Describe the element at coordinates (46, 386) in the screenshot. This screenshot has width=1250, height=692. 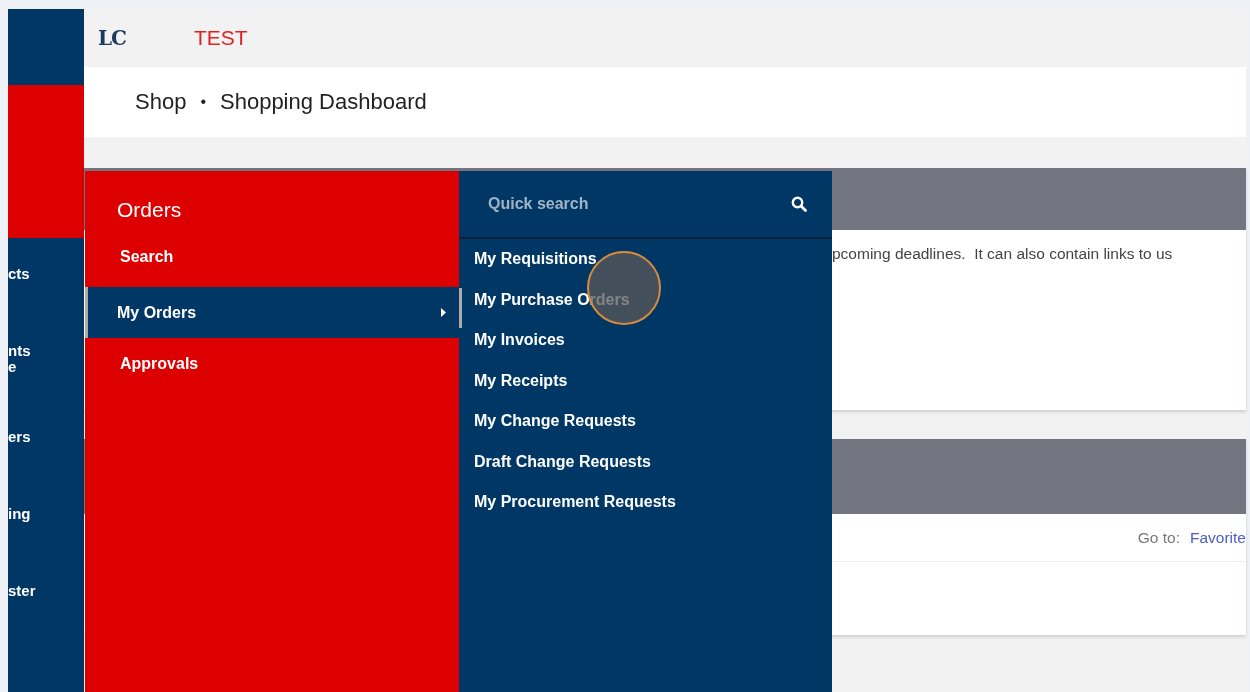
I see `sidebar-item: nts e` at that location.